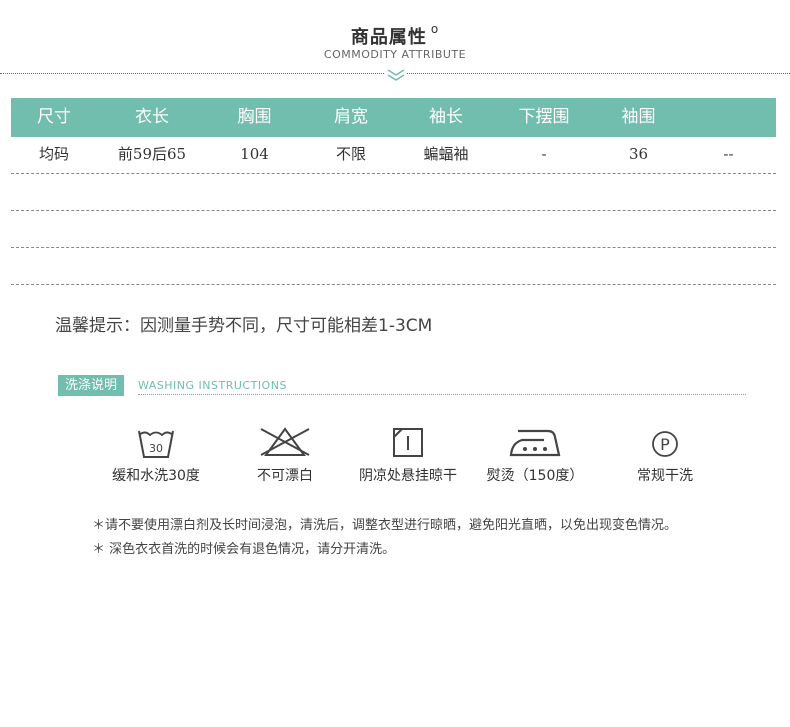 This screenshot has width=790, height=727. I want to click on washing-instructions-header: 洗涤说明 WASHING INSTRUCTIONS, so click(402, 386).